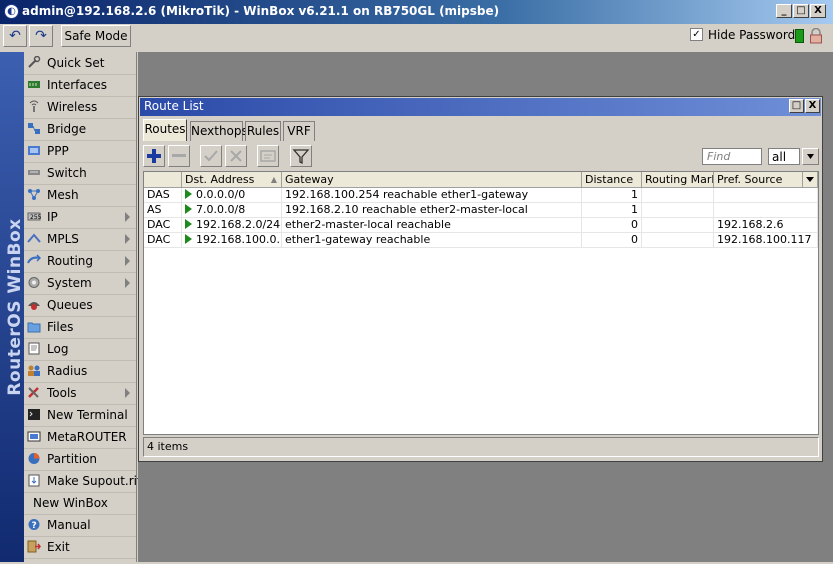  What do you see at coordinates (784, 11) in the screenshot?
I see `minimize-button: _` at bounding box center [784, 11].